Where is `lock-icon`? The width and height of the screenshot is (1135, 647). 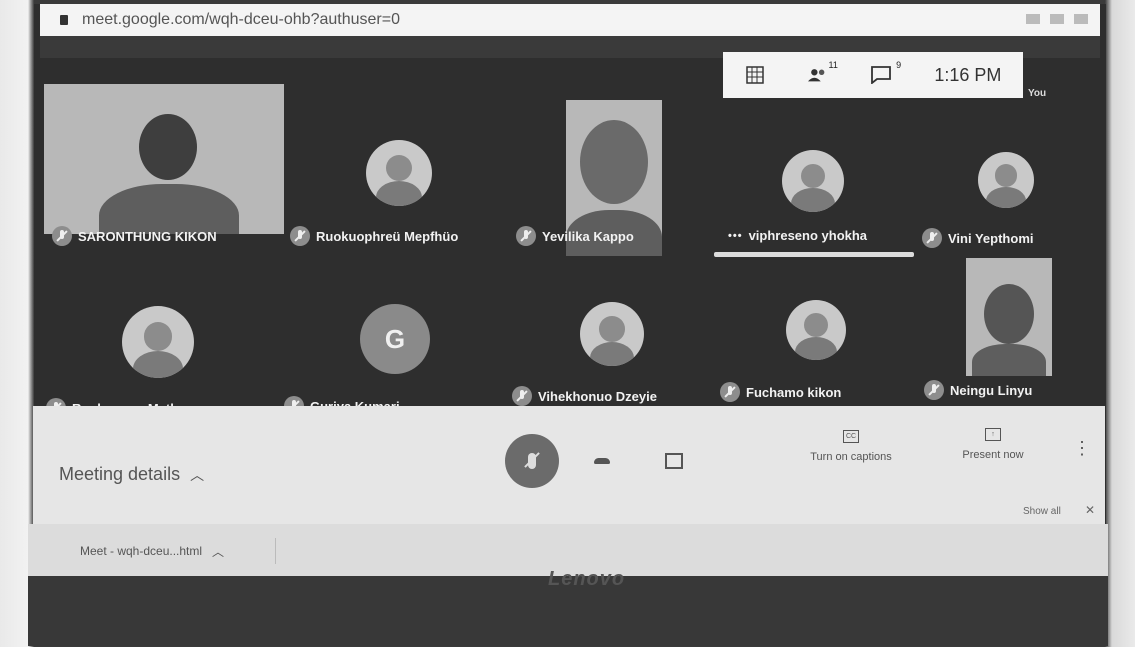
lock-icon is located at coordinates (64, 20).